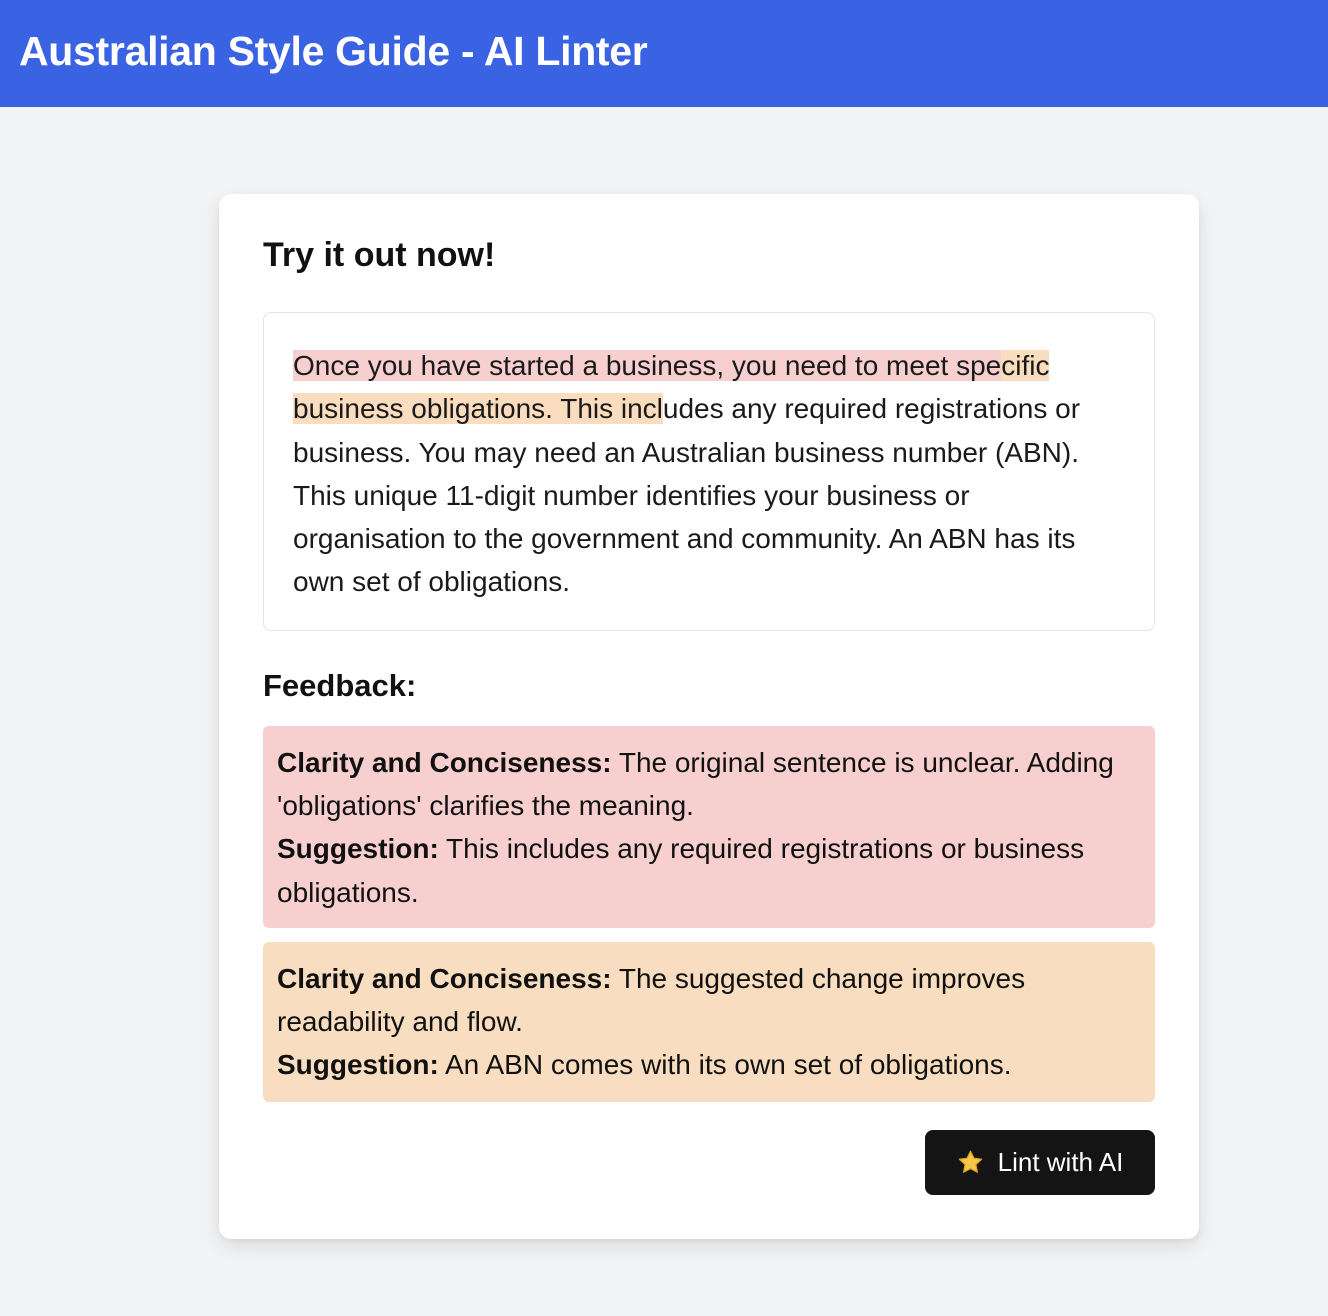 The height and width of the screenshot is (1316, 1328). I want to click on app-title: Australian Style Guide - AI Linter, so click(333, 51).